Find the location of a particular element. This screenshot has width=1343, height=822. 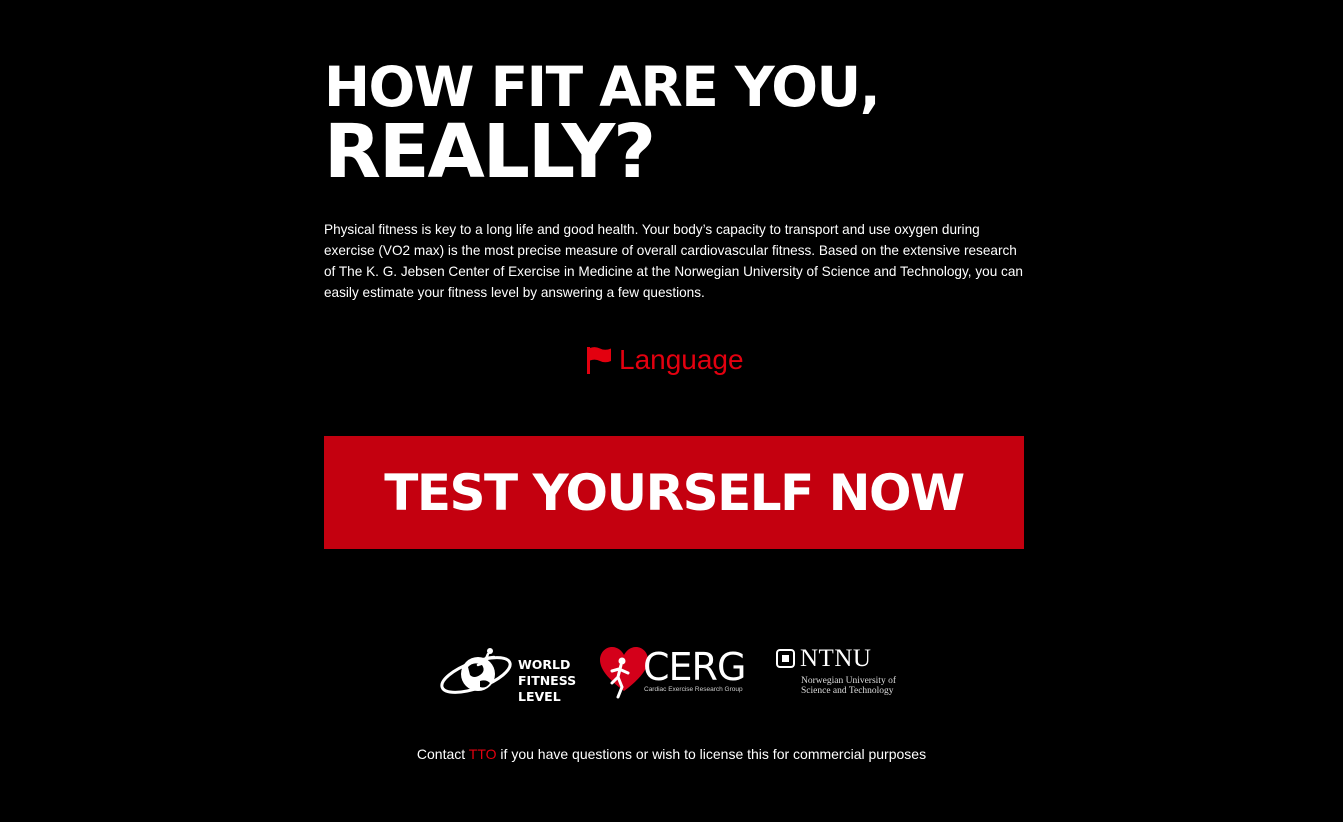

ntnu-emblem-icon is located at coordinates (785, 658).